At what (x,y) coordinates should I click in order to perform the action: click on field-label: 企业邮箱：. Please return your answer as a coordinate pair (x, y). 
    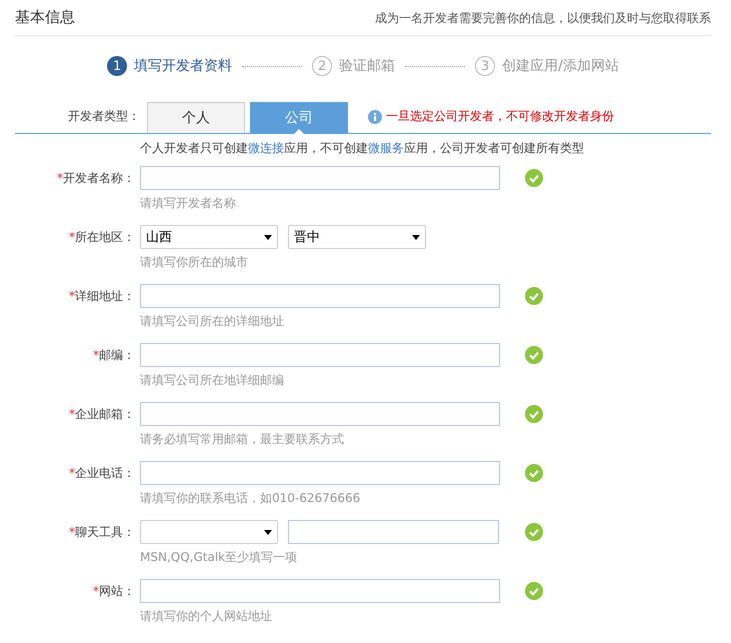
    Looking at the image, I should click on (105, 414).